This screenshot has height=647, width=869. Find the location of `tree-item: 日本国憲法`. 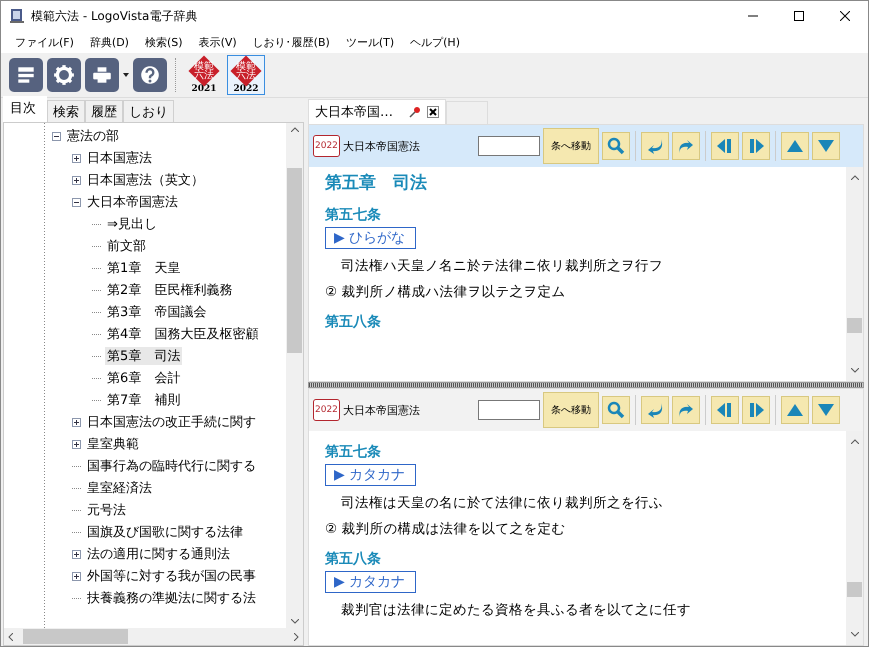

tree-item: 日本国憲法 is located at coordinates (119, 158).